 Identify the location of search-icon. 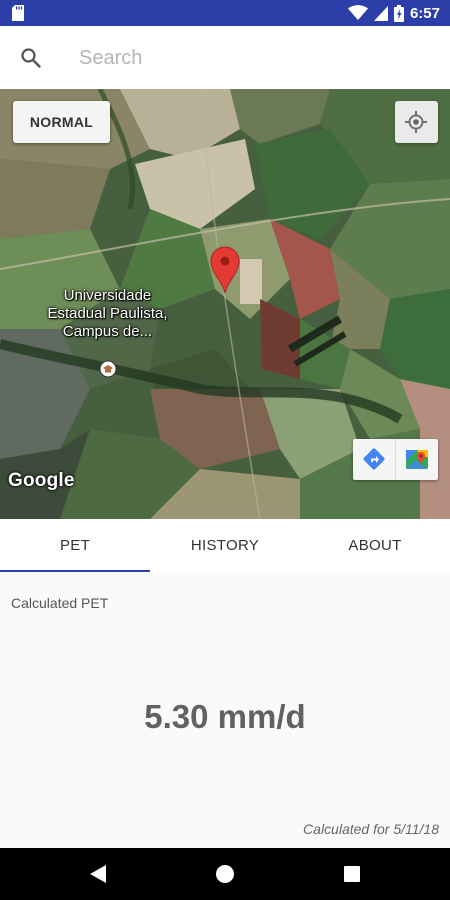
(31, 58).